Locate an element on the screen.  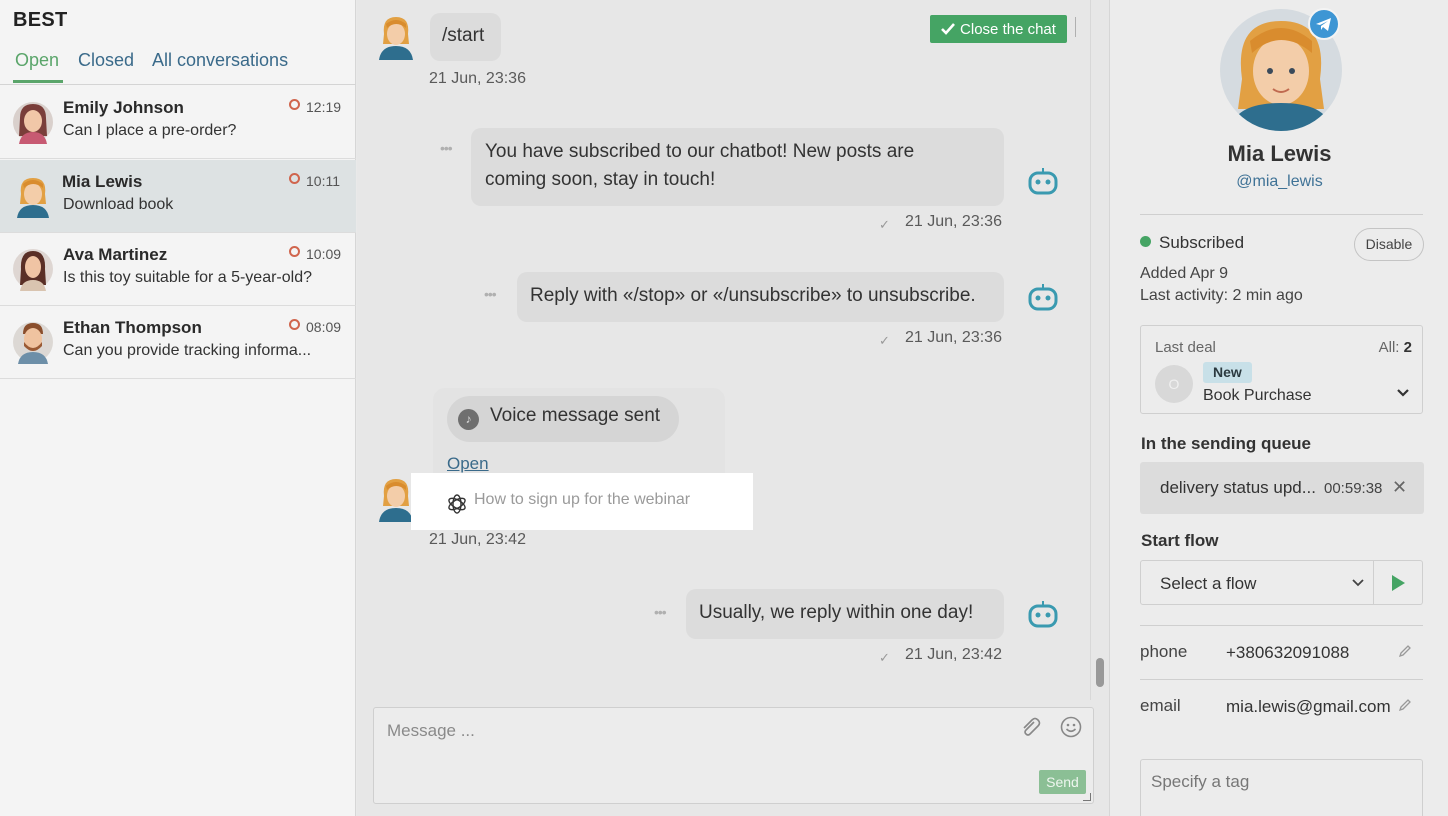
conversation-item-mia-lewis: Mia Lewis Download book 10:11 is located at coordinates (178, 196).